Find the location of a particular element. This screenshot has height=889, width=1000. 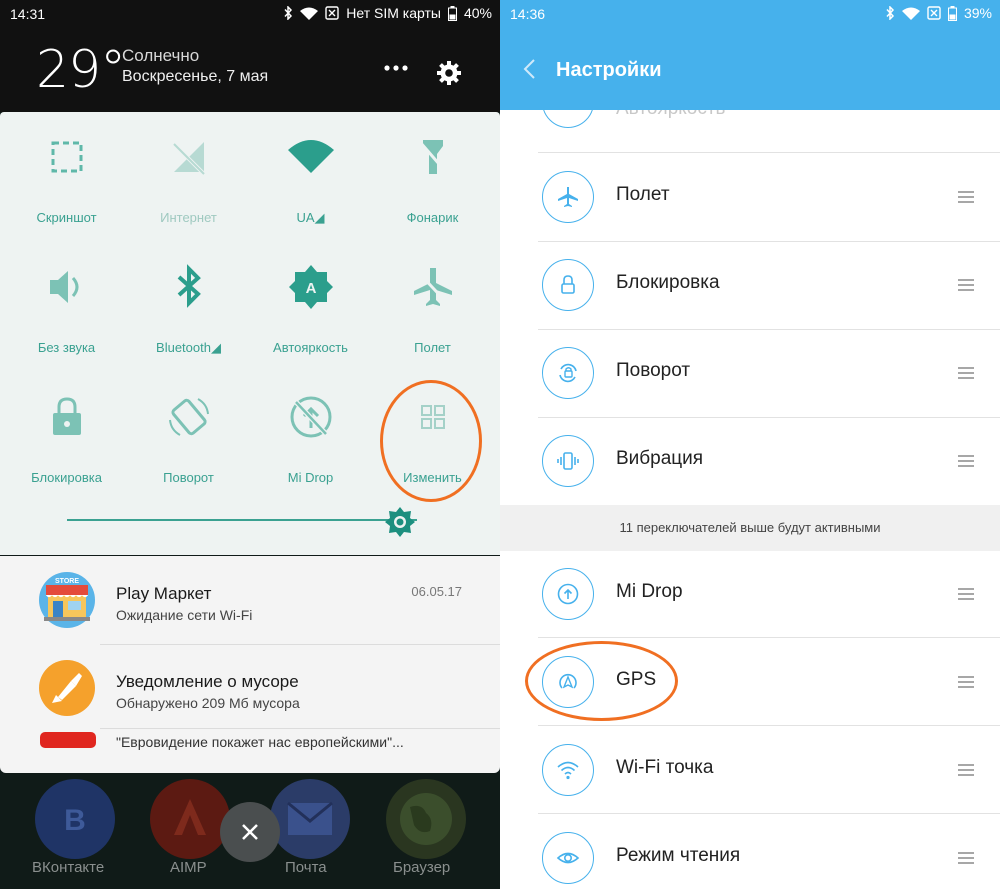

partial-list-item: Автояркость is located at coordinates (750, 131).